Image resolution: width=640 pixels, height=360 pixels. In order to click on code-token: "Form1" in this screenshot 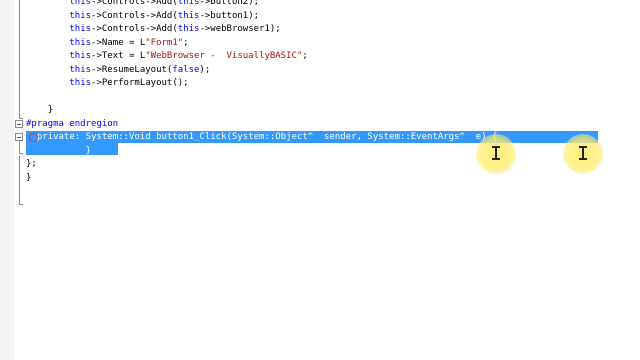, I will do `click(164, 42)`.